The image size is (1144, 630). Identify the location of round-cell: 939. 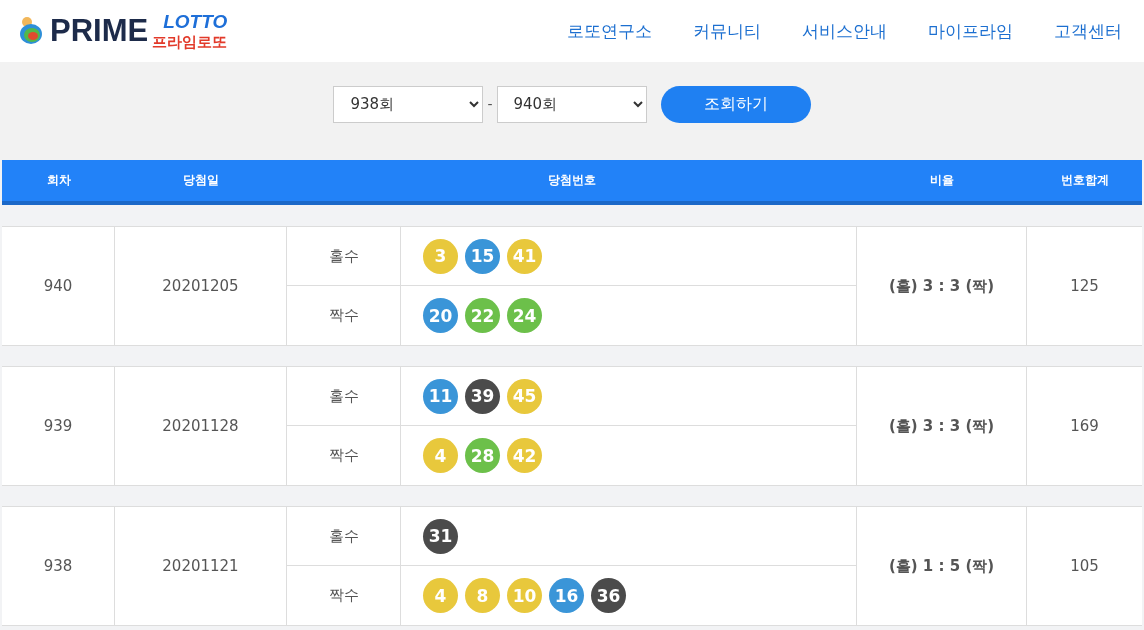
(58, 426).